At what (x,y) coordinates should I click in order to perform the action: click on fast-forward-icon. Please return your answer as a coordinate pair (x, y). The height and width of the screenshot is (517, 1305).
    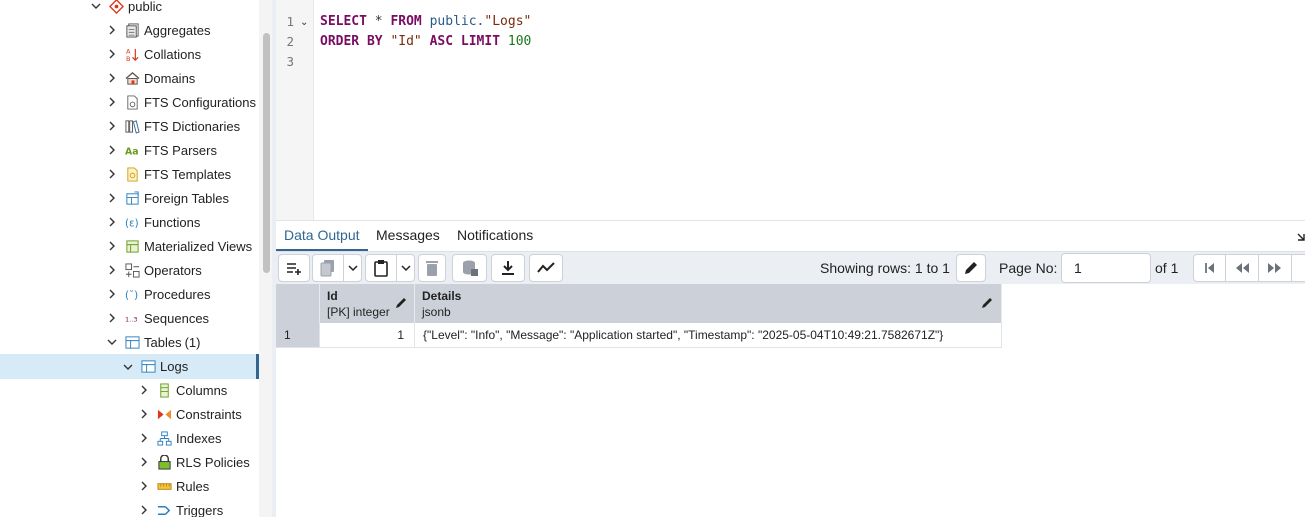
    Looking at the image, I should click on (1274, 268).